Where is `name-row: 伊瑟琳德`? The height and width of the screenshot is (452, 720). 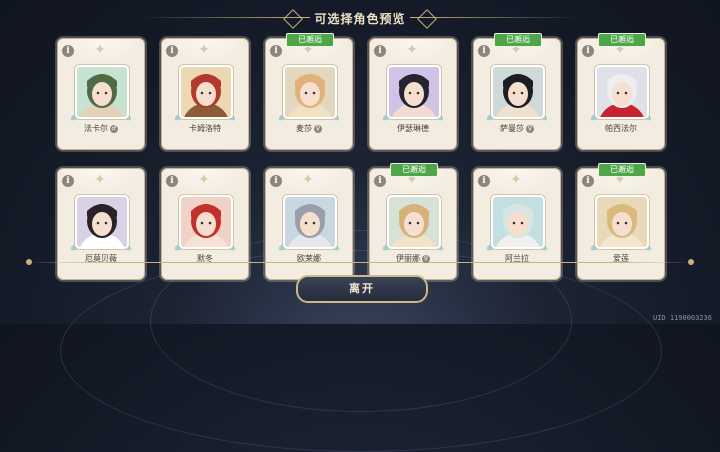
name-row: 伊瑟琳德 is located at coordinates (413, 128).